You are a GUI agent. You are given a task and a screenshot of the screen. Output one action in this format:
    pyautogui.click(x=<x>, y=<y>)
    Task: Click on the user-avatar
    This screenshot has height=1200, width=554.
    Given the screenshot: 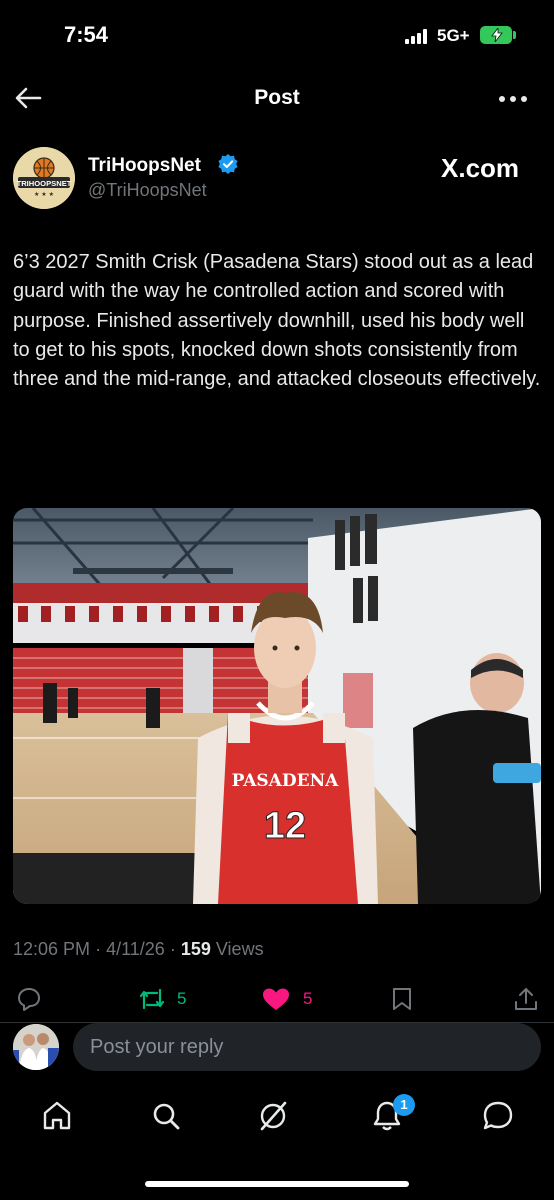 What is the action you would take?
    pyautogui.click(x=36, y=1047)
    